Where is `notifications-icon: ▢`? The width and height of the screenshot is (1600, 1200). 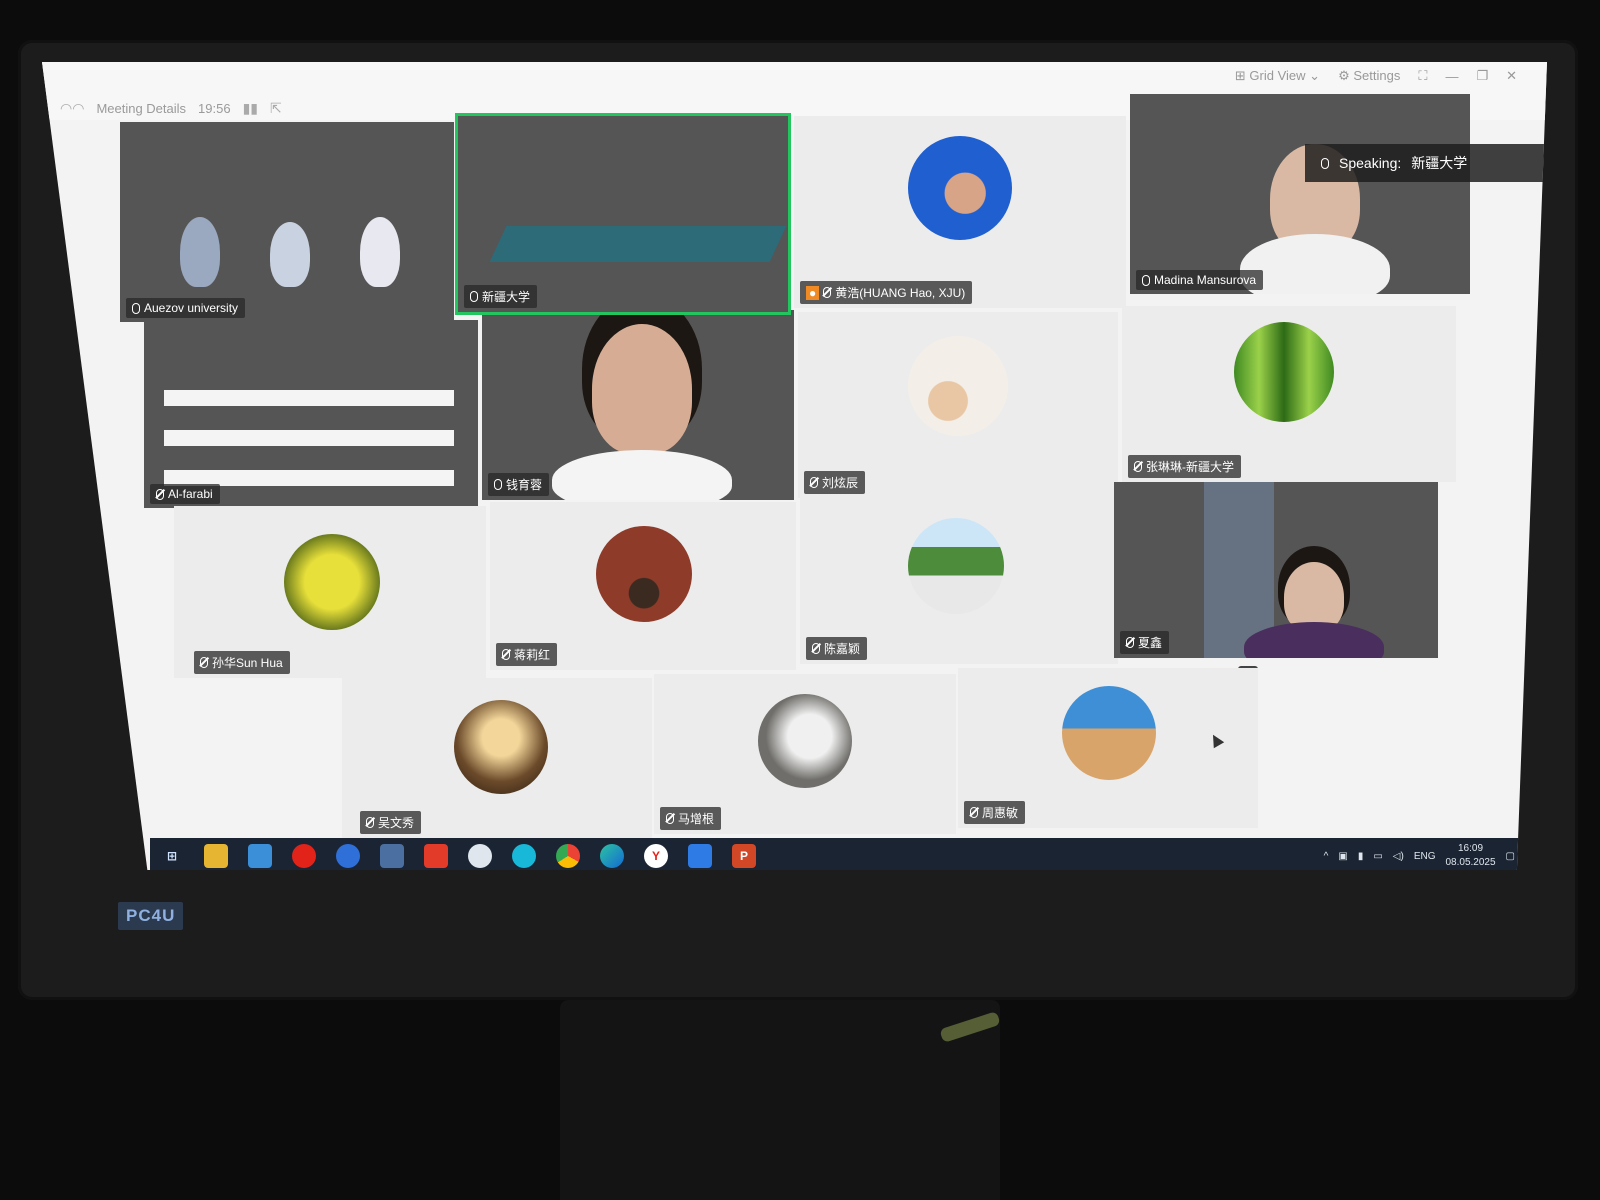 notifications-icon: ▢ is located at coordinates (1510, 856).